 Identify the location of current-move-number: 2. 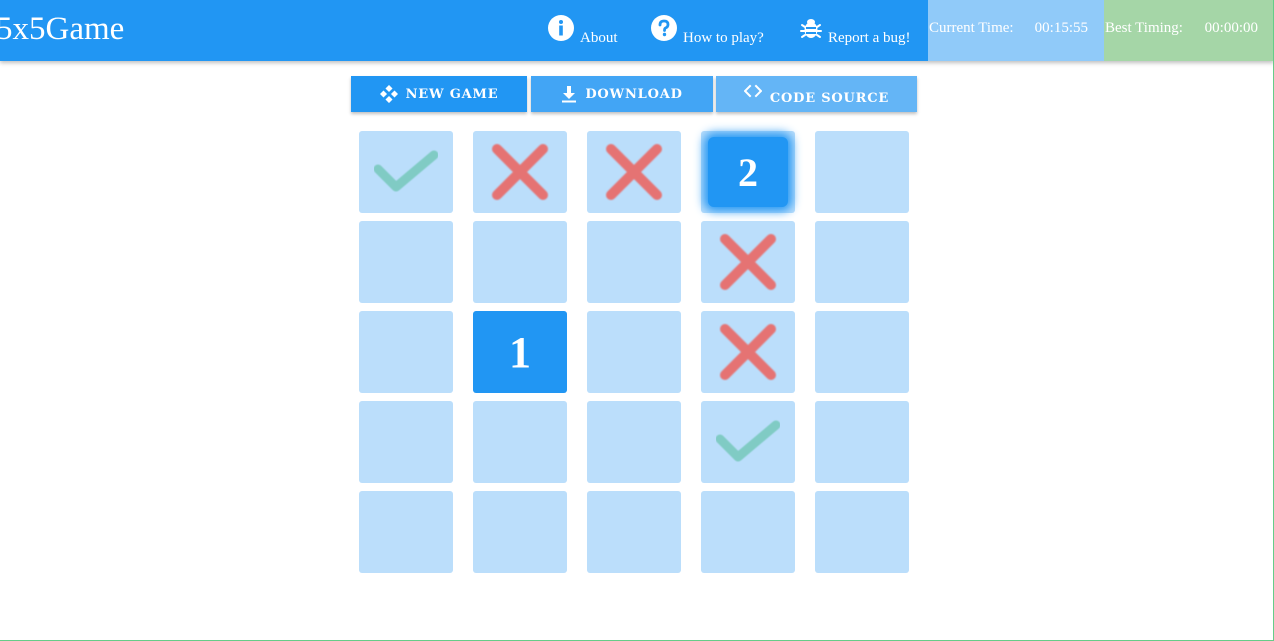
(748, 172).